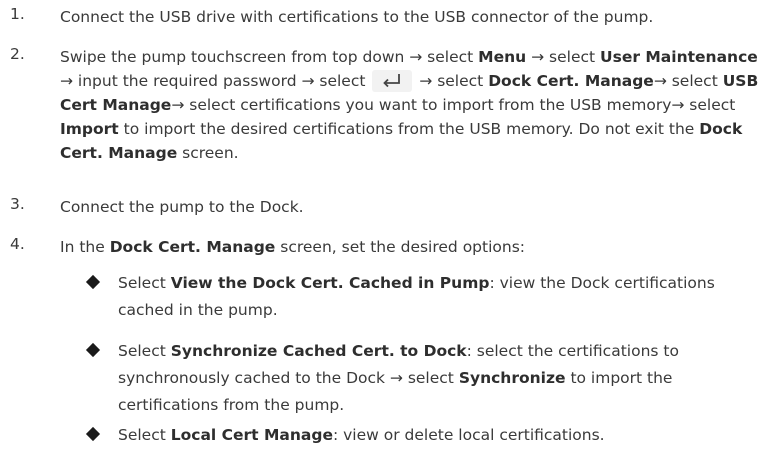  What do you see at coordinates (502, 57) in the screenshot?
I see `menu-term: Menu` at bounding box center [502, 57].